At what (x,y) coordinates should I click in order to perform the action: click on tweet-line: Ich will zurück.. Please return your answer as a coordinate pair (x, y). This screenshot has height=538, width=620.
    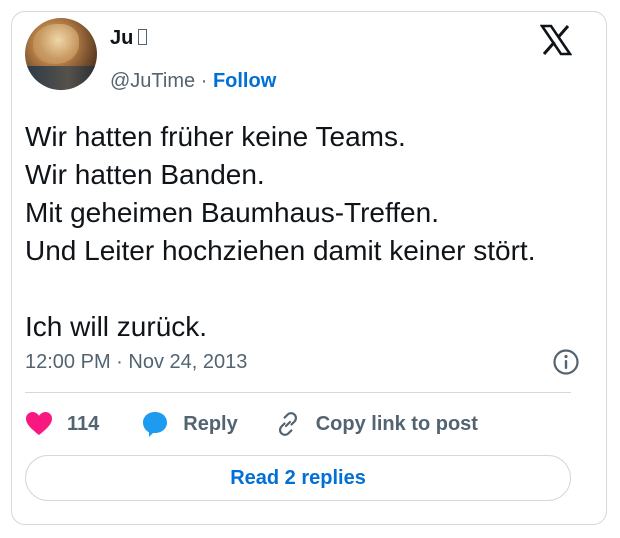
    Looking at the image, I should click on (116, 326).